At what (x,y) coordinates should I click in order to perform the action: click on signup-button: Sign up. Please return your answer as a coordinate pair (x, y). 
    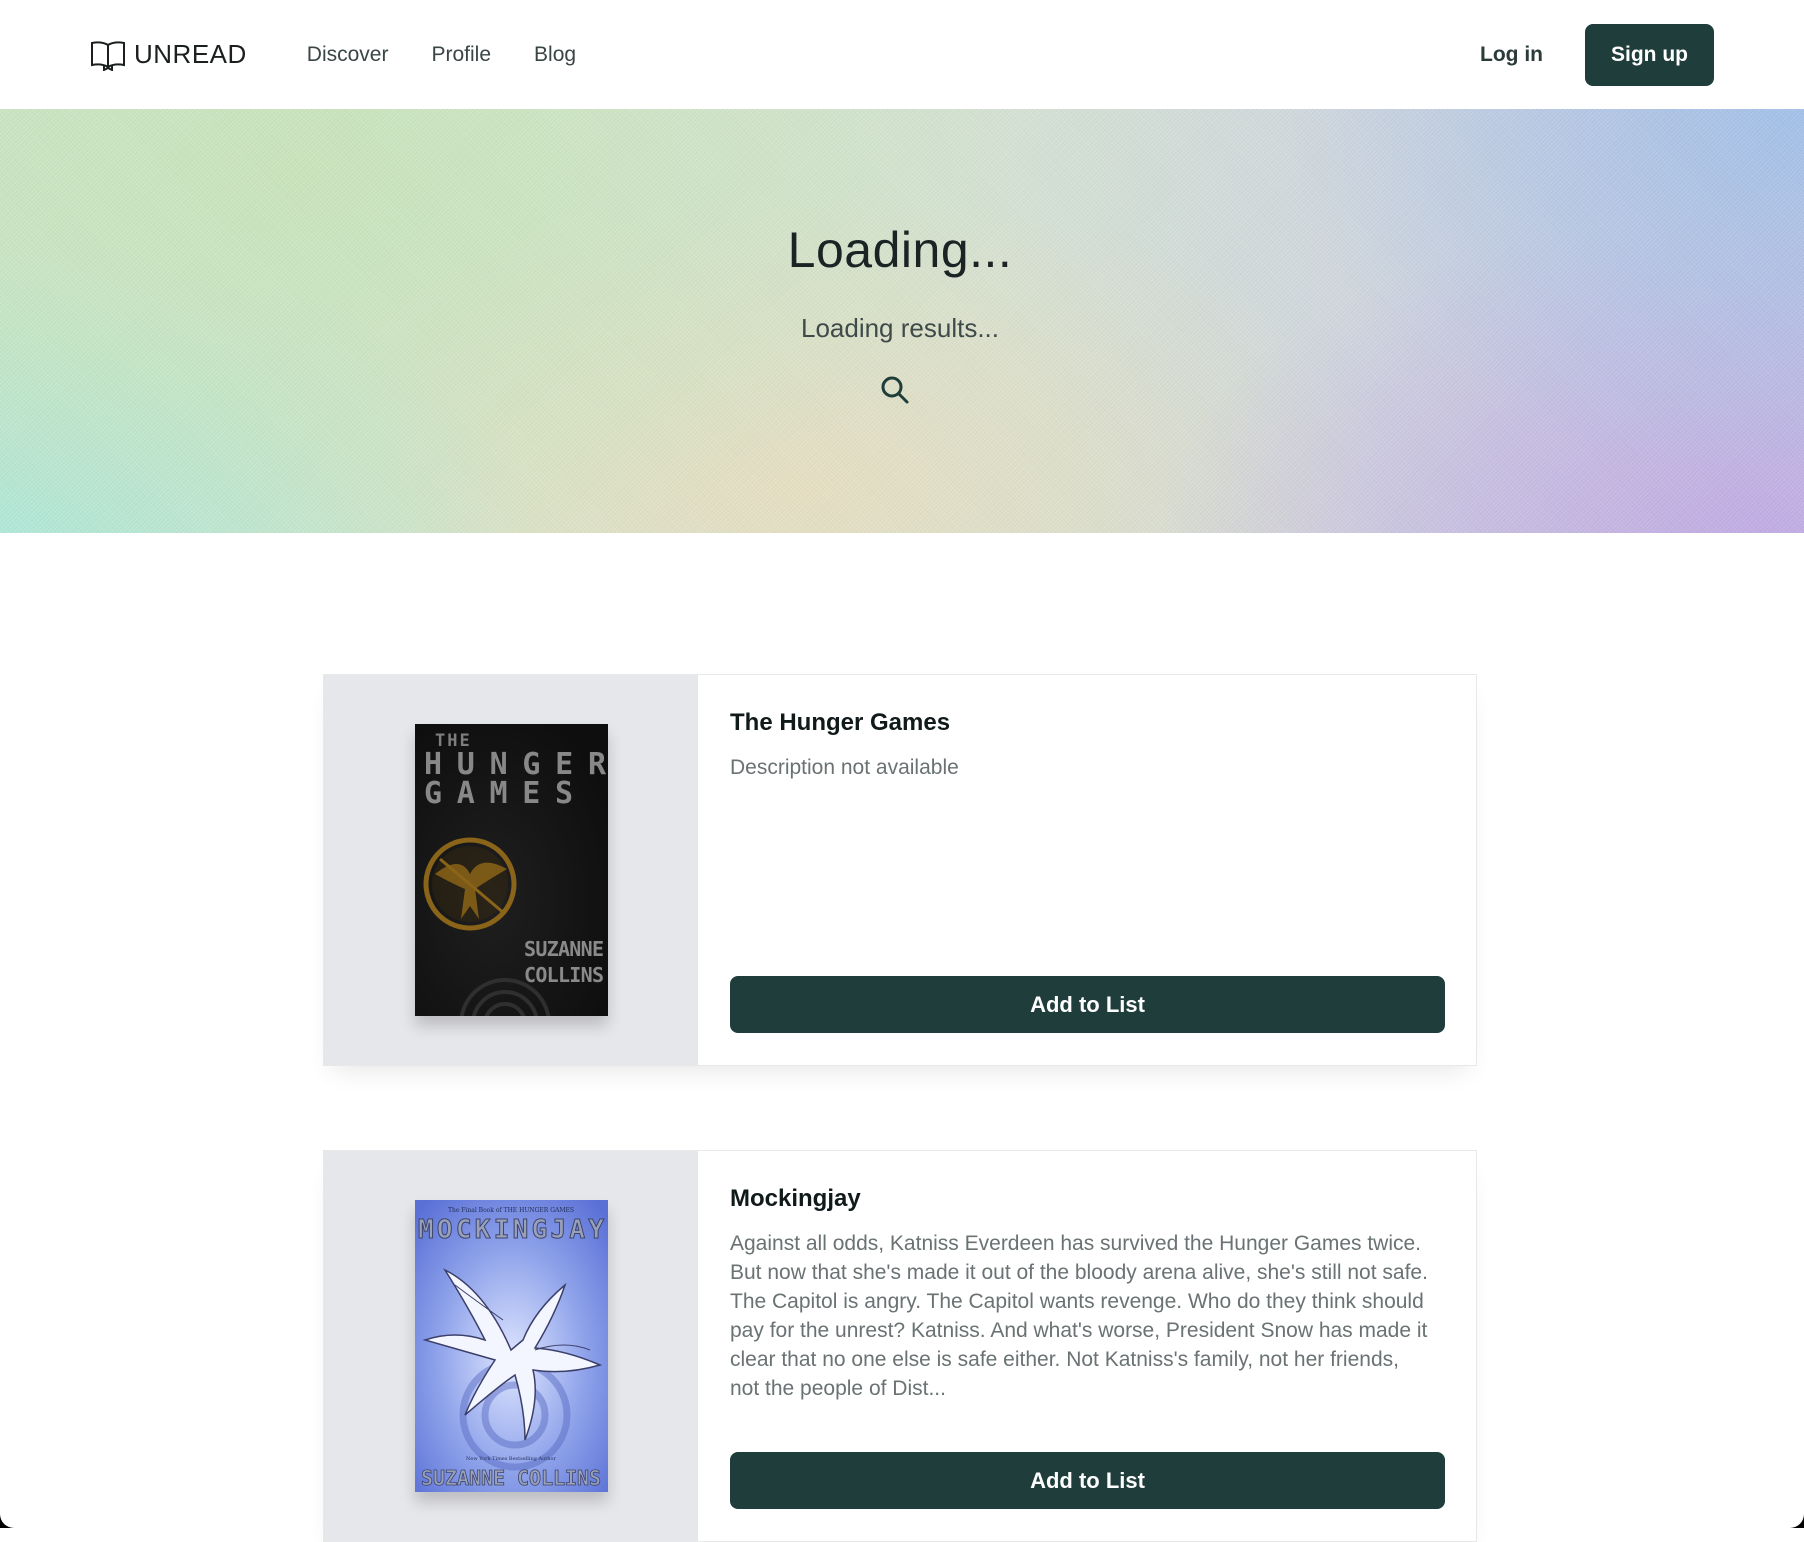
    Looking at the image, I should click on (1649, 55).